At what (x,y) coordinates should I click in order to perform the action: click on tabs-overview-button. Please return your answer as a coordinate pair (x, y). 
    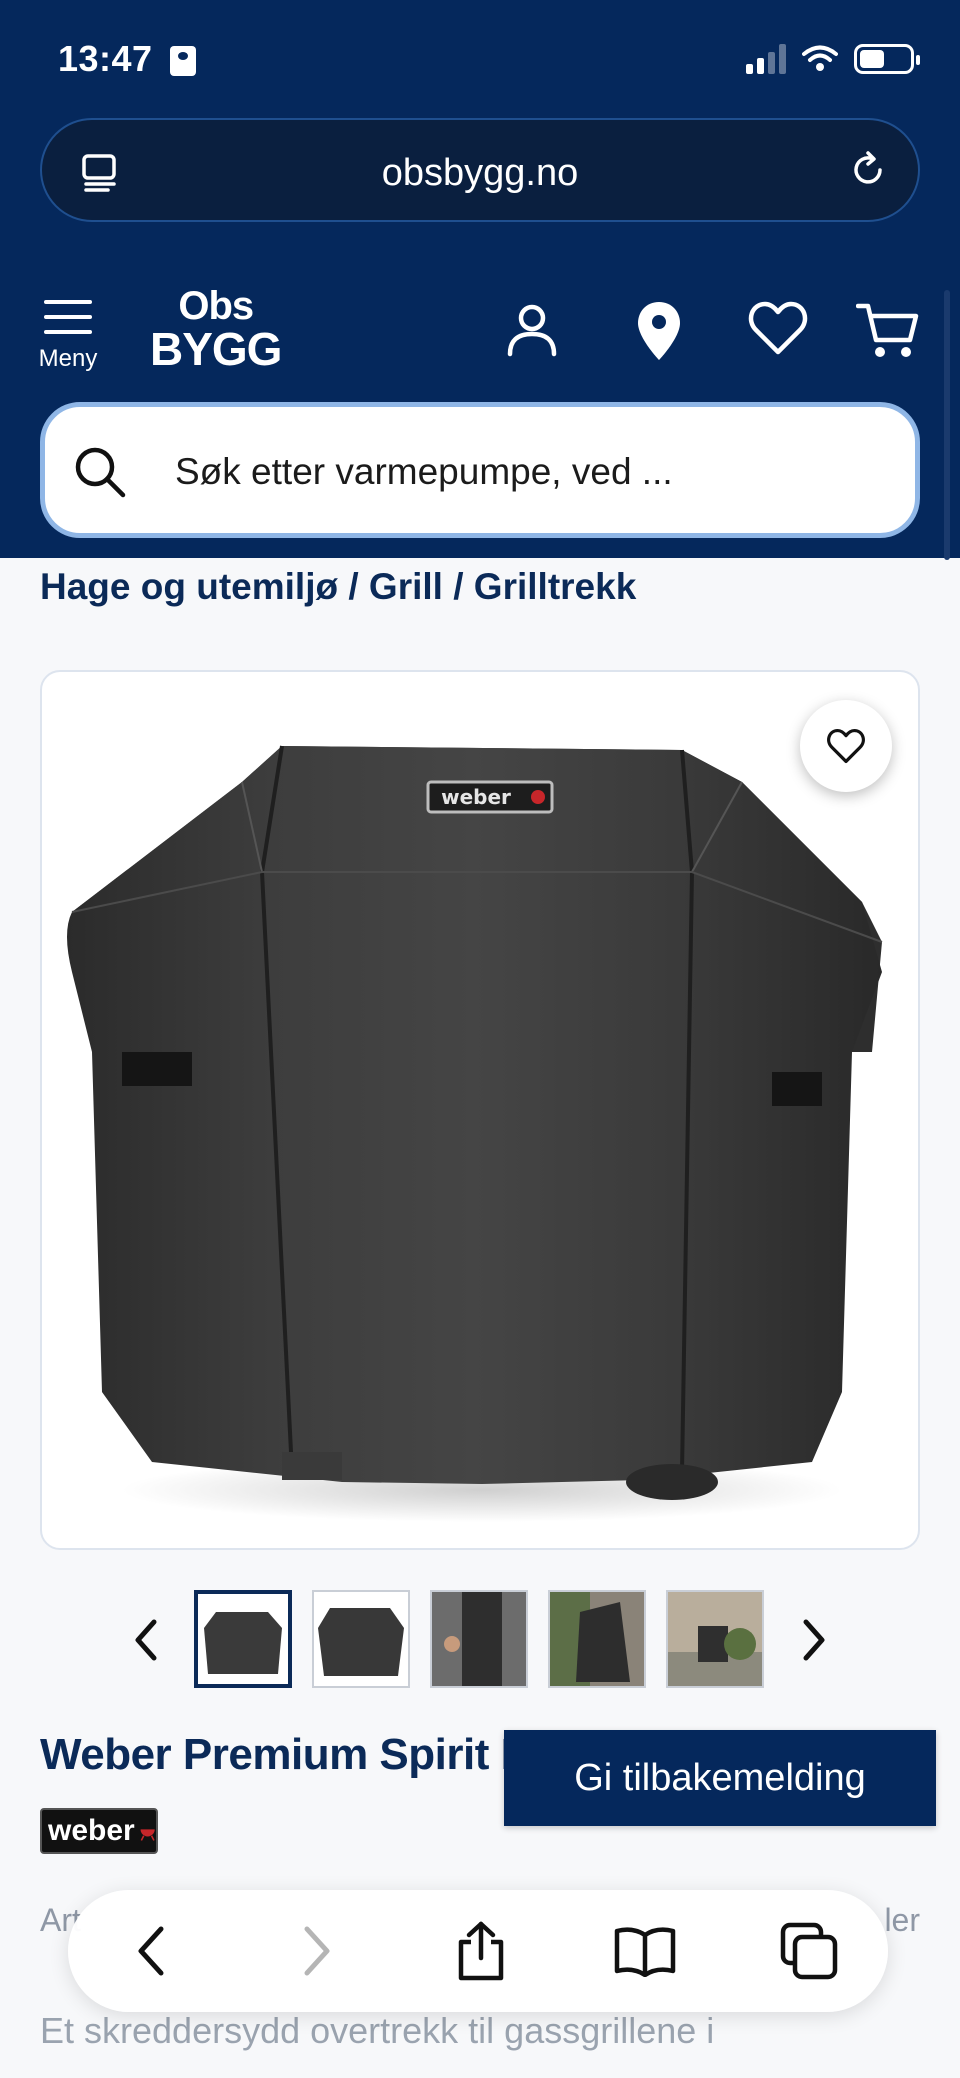
    Looking at the image, I should click on (809, 1951).